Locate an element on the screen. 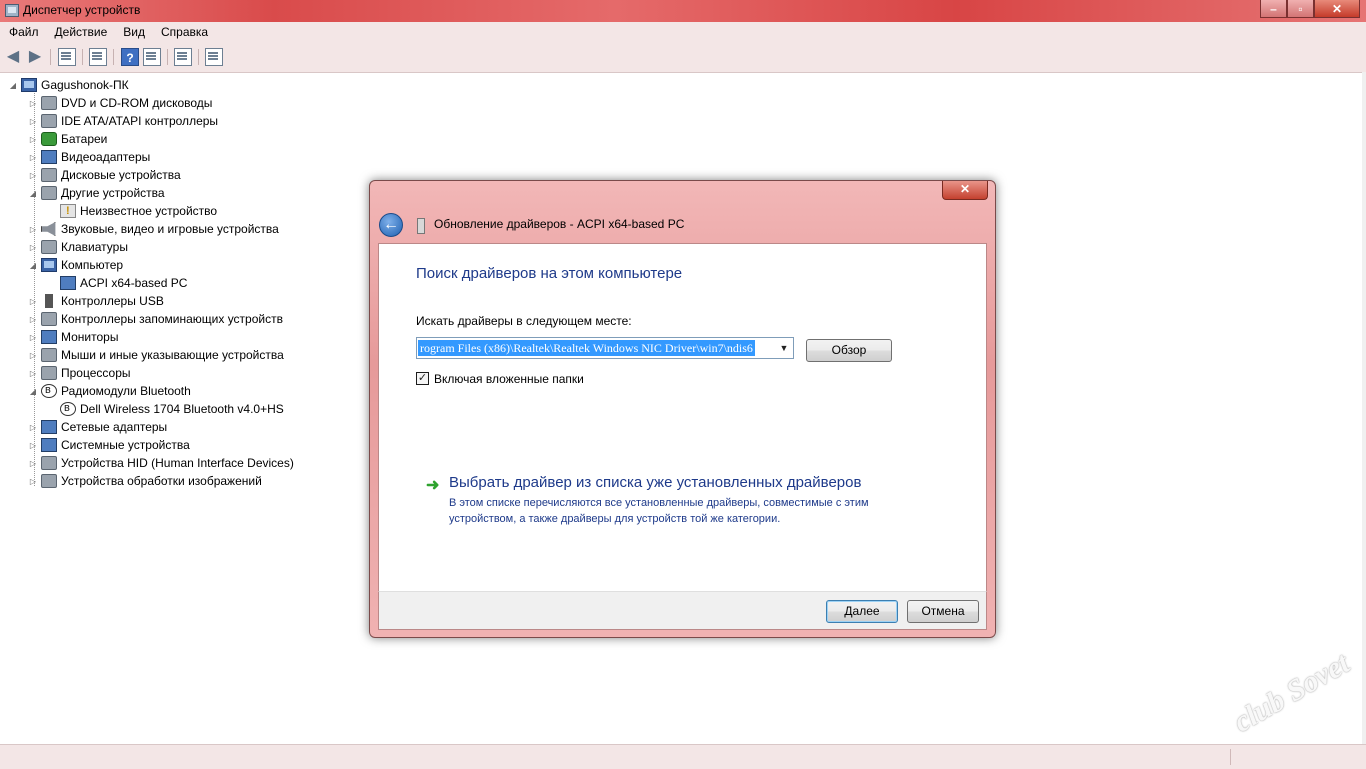 The height and width of the screenshot is (769, 1366). tree-item-label: Звуковые, видео и игровые устройства is located at coordinates (170, 229).